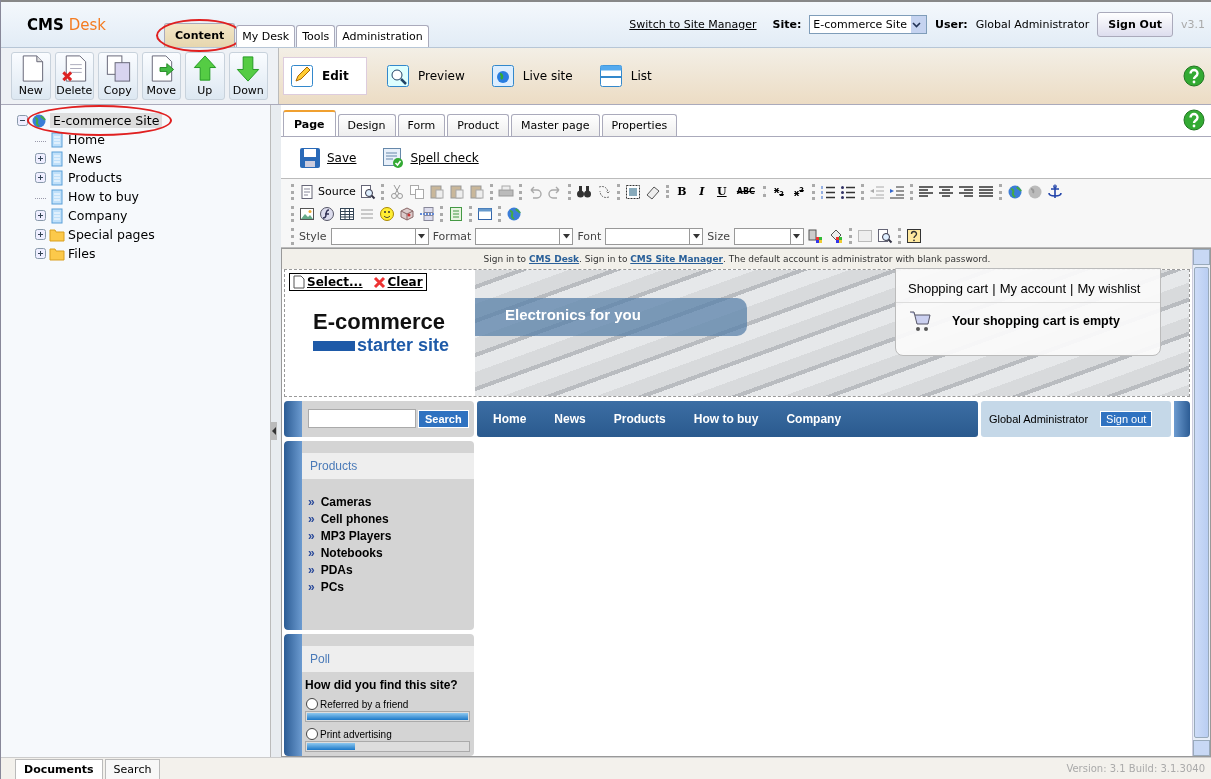 The width and height of the screenshot is (1211, 779). Describe the element at coordinates (985, 191) in the screenshot. I see `align-justify-icon` at that location.